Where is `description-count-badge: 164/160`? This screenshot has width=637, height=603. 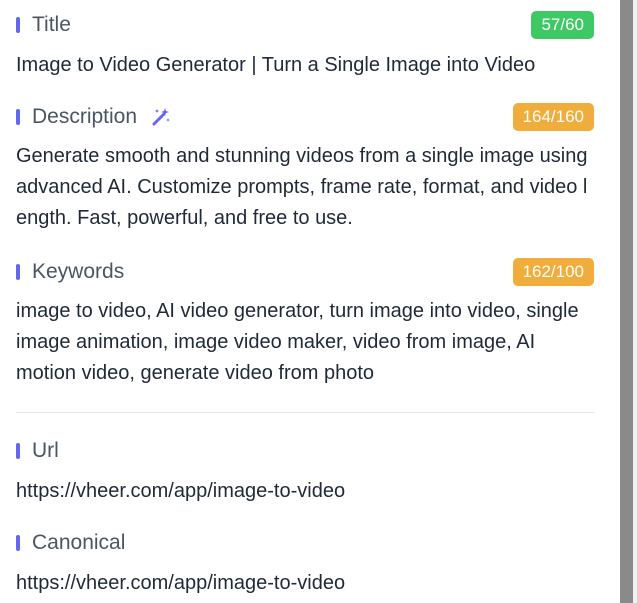 description-count-badge: 164/160 is located at coordinates (553, 117).